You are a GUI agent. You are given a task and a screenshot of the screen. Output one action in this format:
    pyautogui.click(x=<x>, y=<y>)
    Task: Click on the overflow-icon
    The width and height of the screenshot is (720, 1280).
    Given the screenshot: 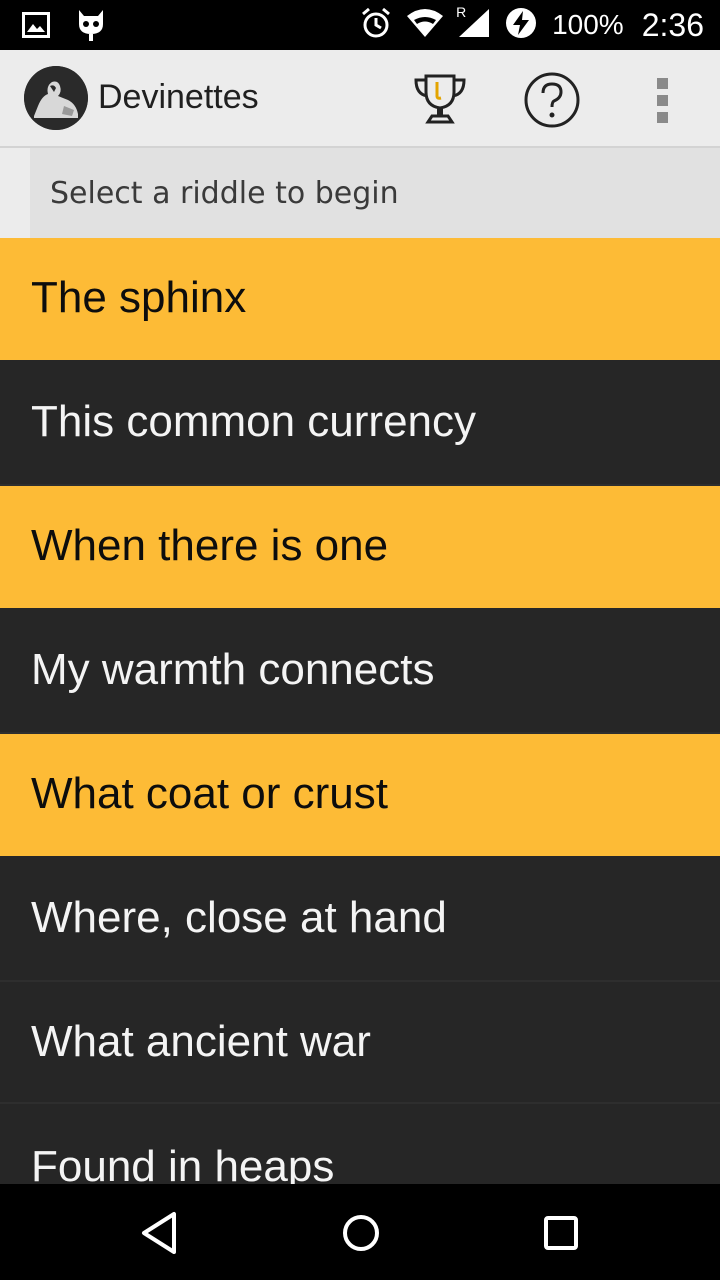 What is the action you would take?
    pyautogui.click(x=662, y=100)
    